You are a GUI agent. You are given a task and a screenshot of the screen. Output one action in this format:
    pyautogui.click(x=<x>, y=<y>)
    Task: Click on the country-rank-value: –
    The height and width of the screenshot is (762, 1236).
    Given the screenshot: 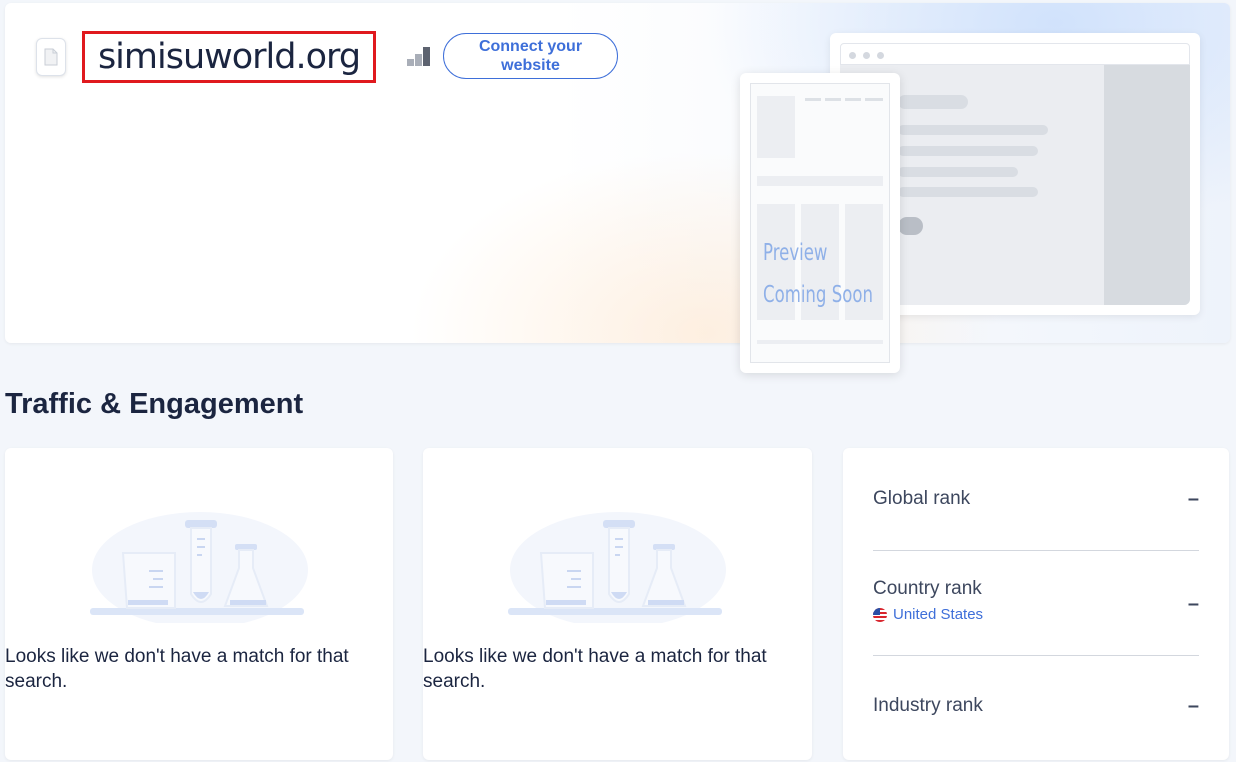 What is the action you would take?
    pyautogui.click(x=1193, y=604)
    